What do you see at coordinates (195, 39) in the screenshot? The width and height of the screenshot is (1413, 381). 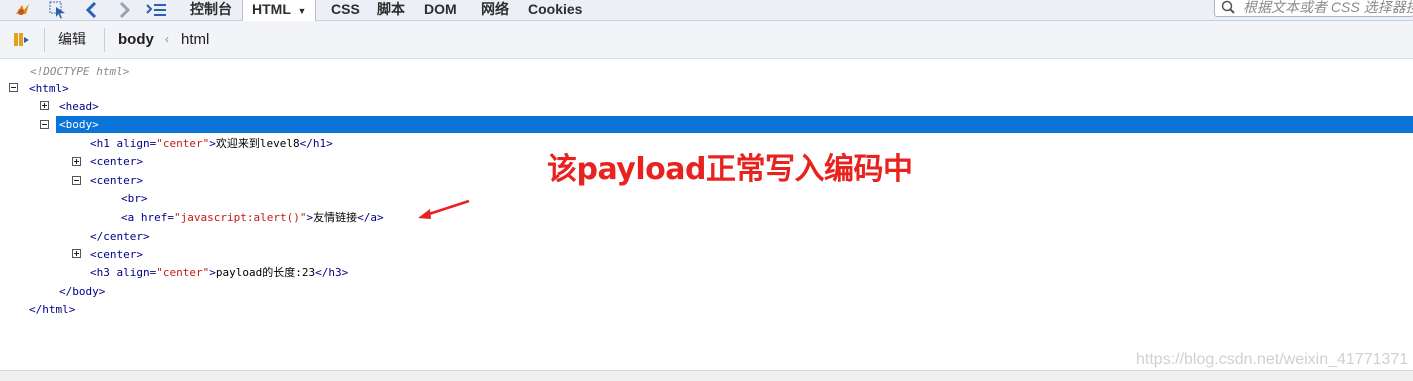 I see `breadcrumb-html: html` at bounding box center [195, 39].